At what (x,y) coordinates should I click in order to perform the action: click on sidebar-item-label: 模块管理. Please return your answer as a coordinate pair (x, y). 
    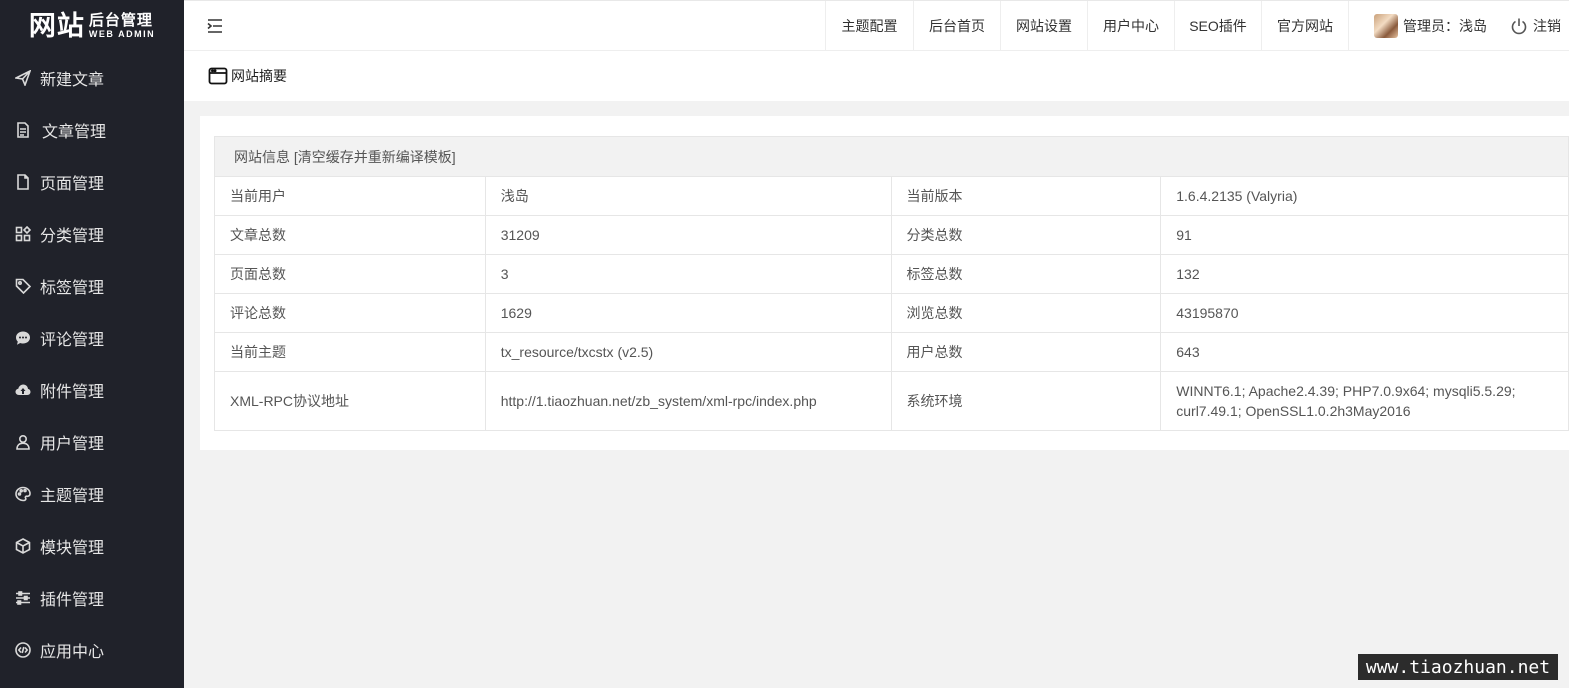
    Looking at the image, I should click on (72, 548).